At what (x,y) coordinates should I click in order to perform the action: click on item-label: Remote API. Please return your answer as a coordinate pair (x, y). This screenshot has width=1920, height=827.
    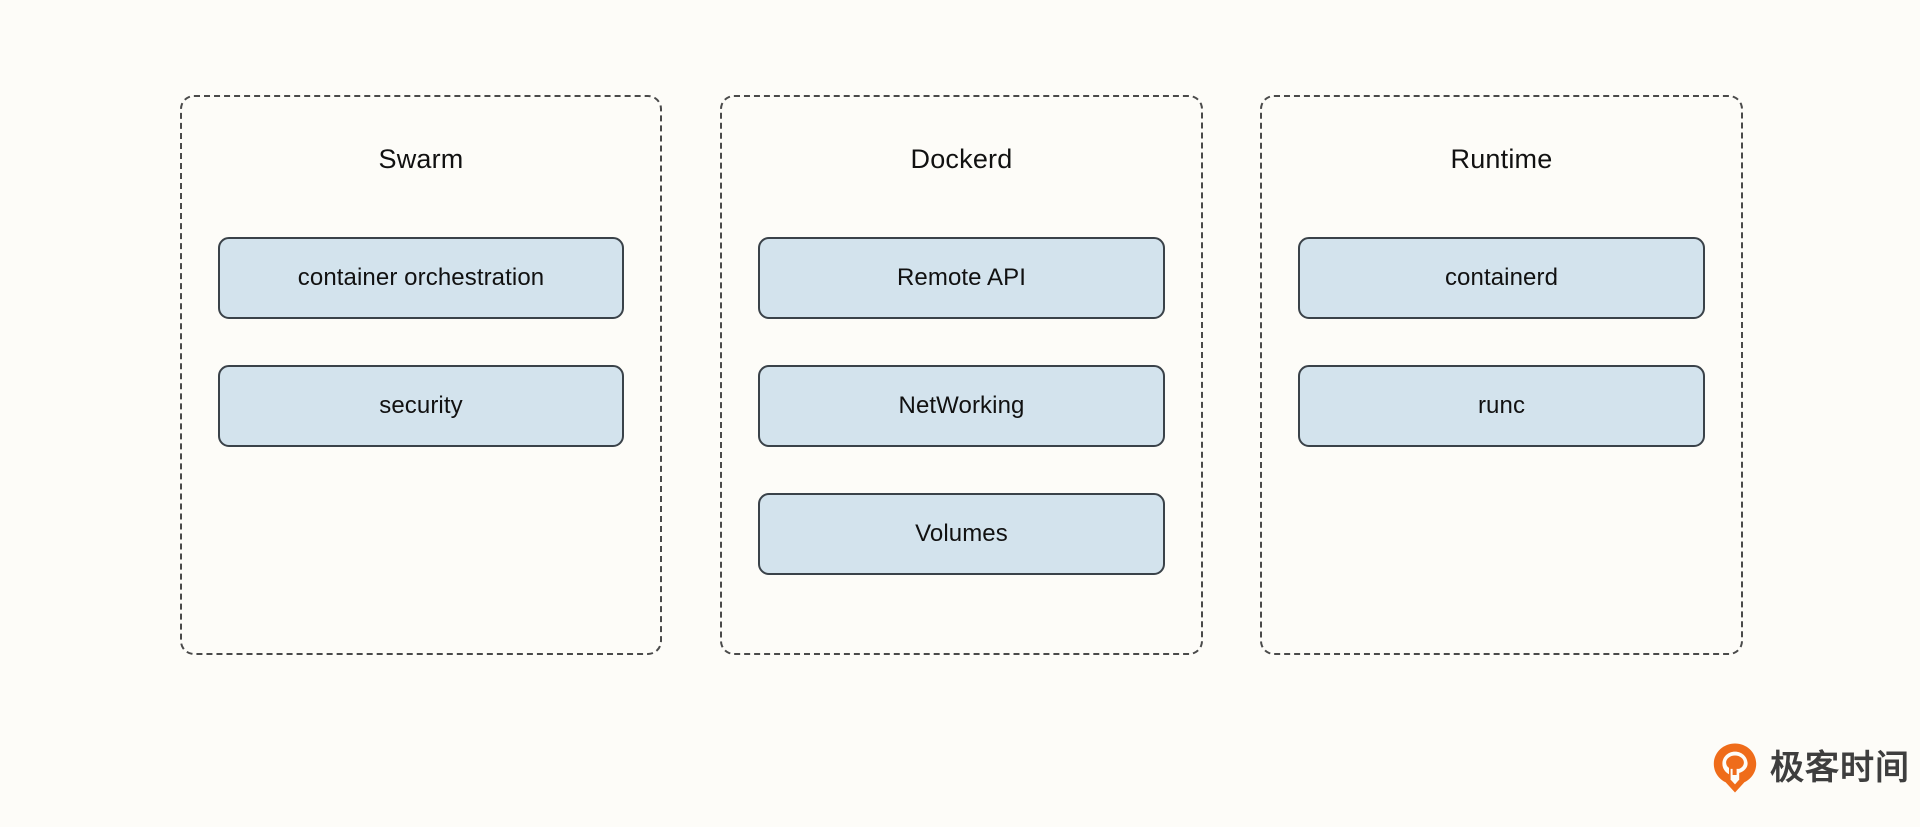
    Looking at the image, I should click on (961, 277).